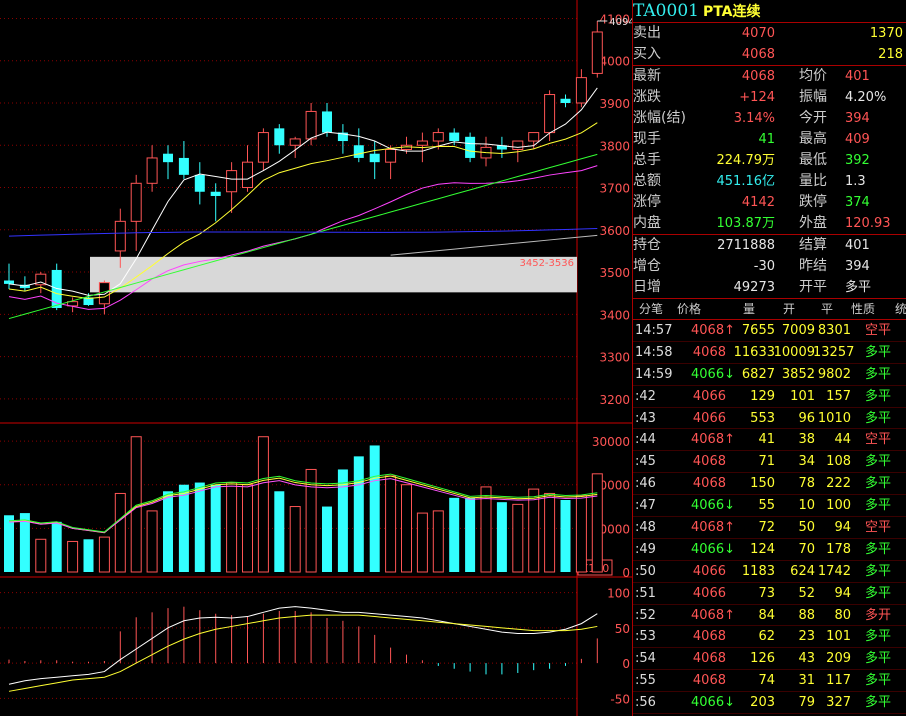 This screenshot has height=716, width=906. What do you see at coordinates (769, 375) in the screenshot?
I see `tick-row: 14:59 4066↓ 6827 3852 9802 多平` at bounding box center [769, 375].